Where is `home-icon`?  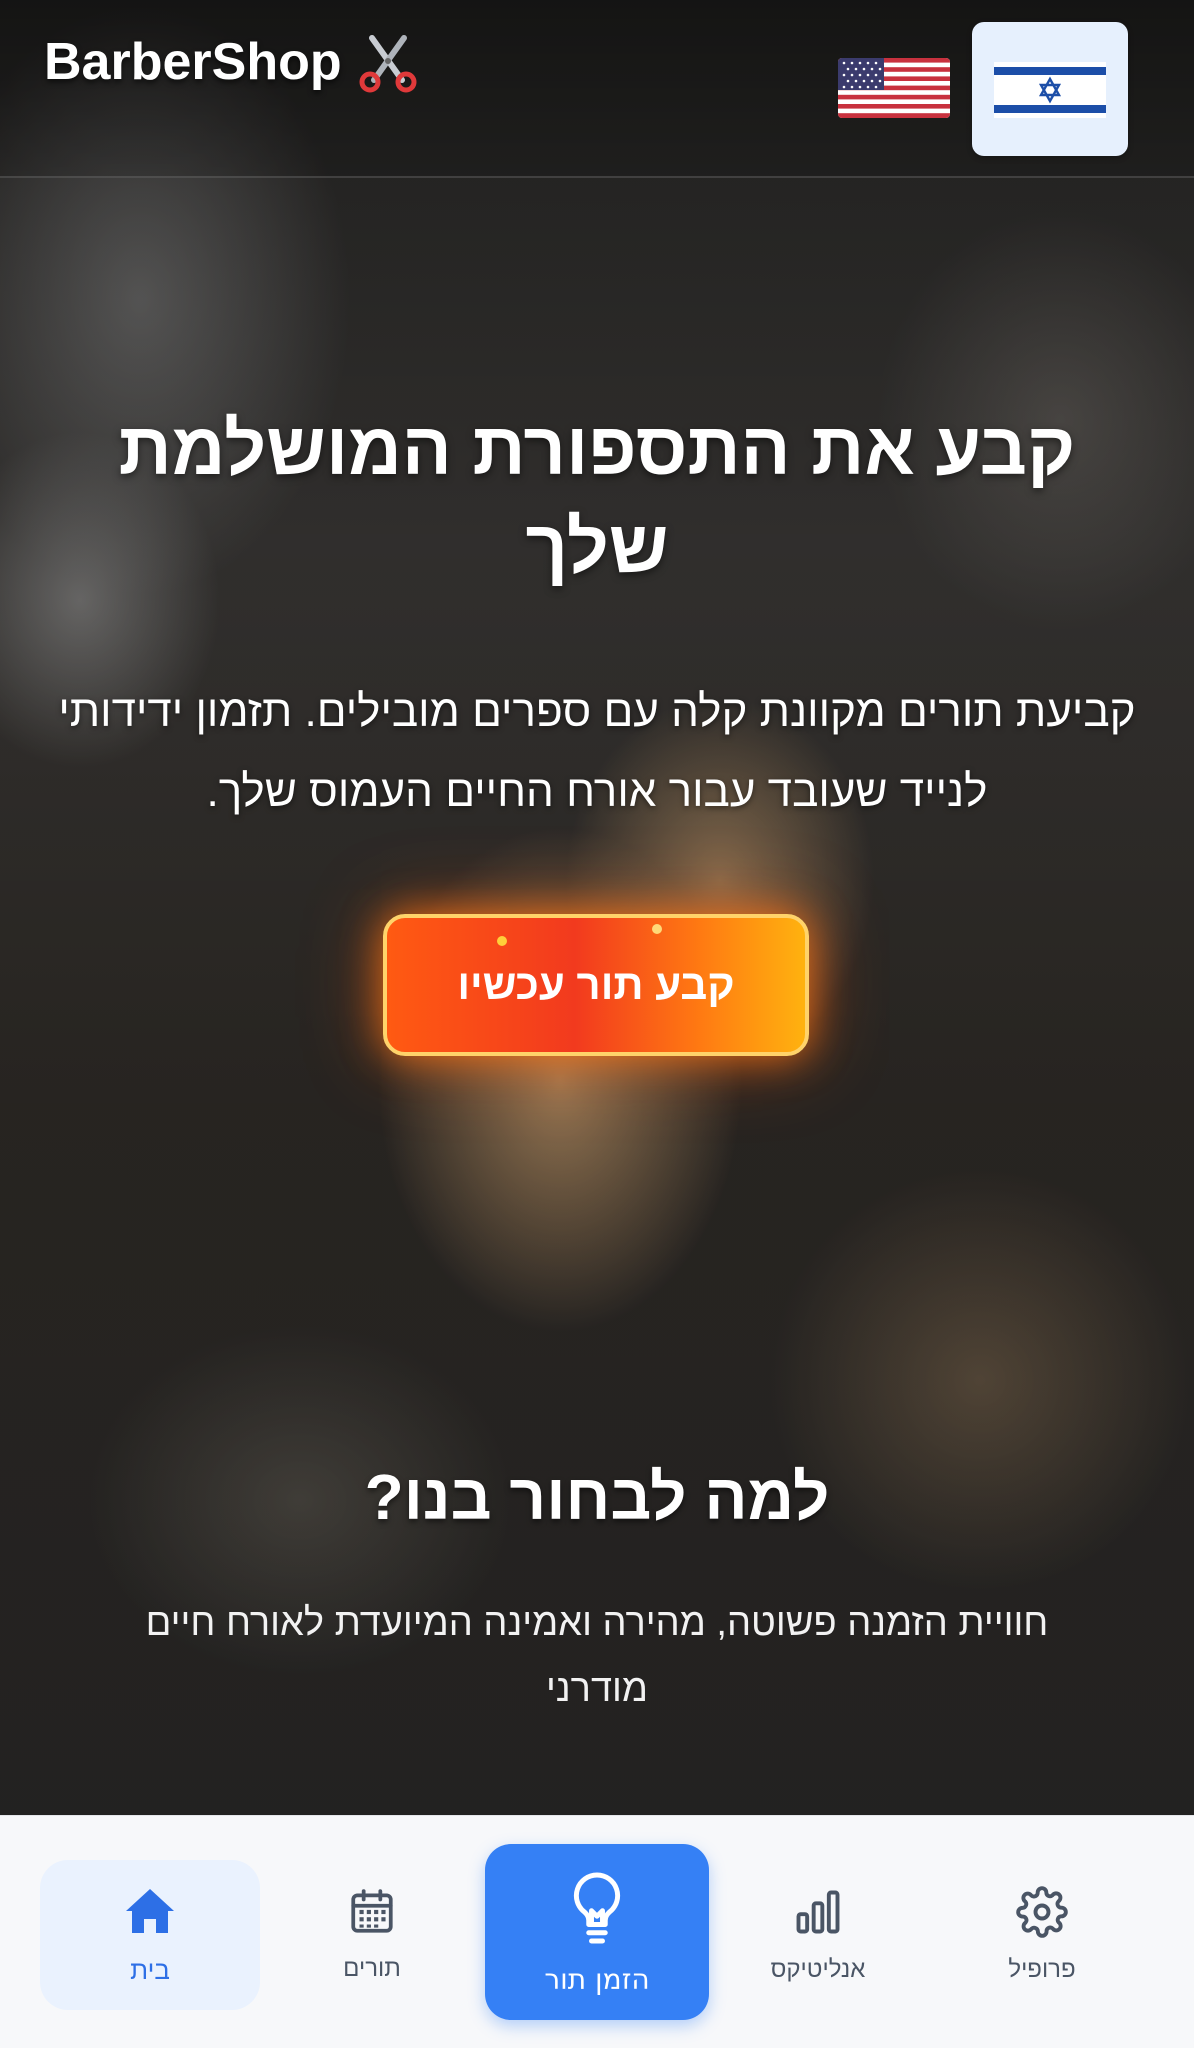 home-icon is located at coordinates (150, 1913).